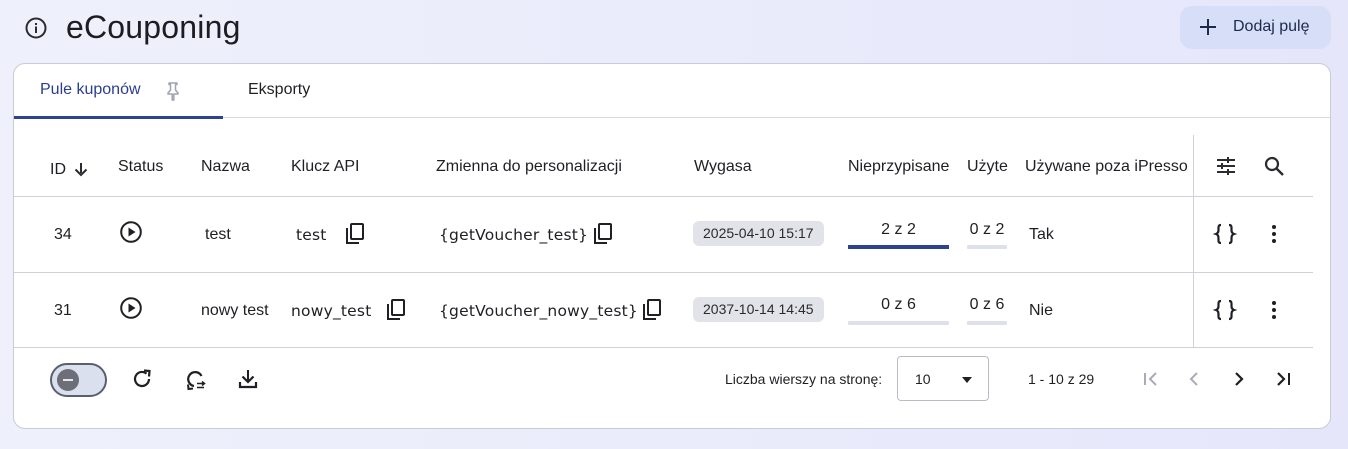  I want to click on column-header-id: ID, so click(69, 168).